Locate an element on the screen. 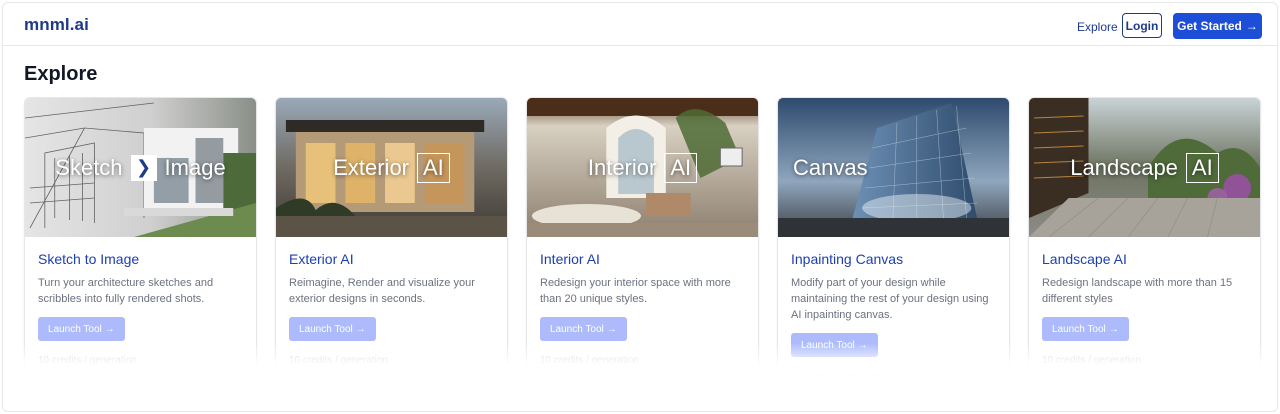 Image resolution: width=1280 pixels, height=414 pixels. page-title: Explore is located at coordinates (61, 74).